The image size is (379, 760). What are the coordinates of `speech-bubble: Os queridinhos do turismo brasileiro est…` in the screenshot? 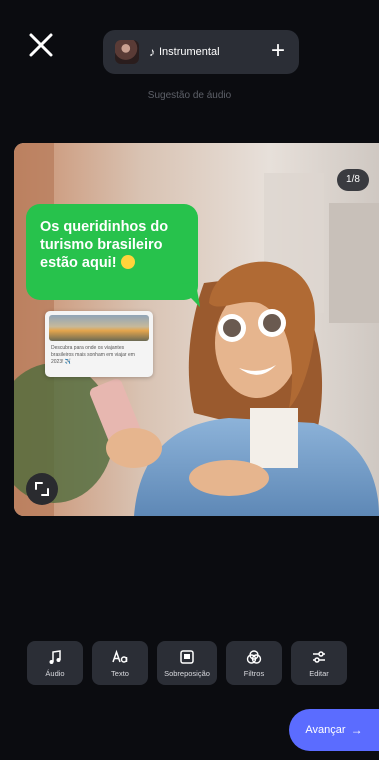 It's located at (112, 252).